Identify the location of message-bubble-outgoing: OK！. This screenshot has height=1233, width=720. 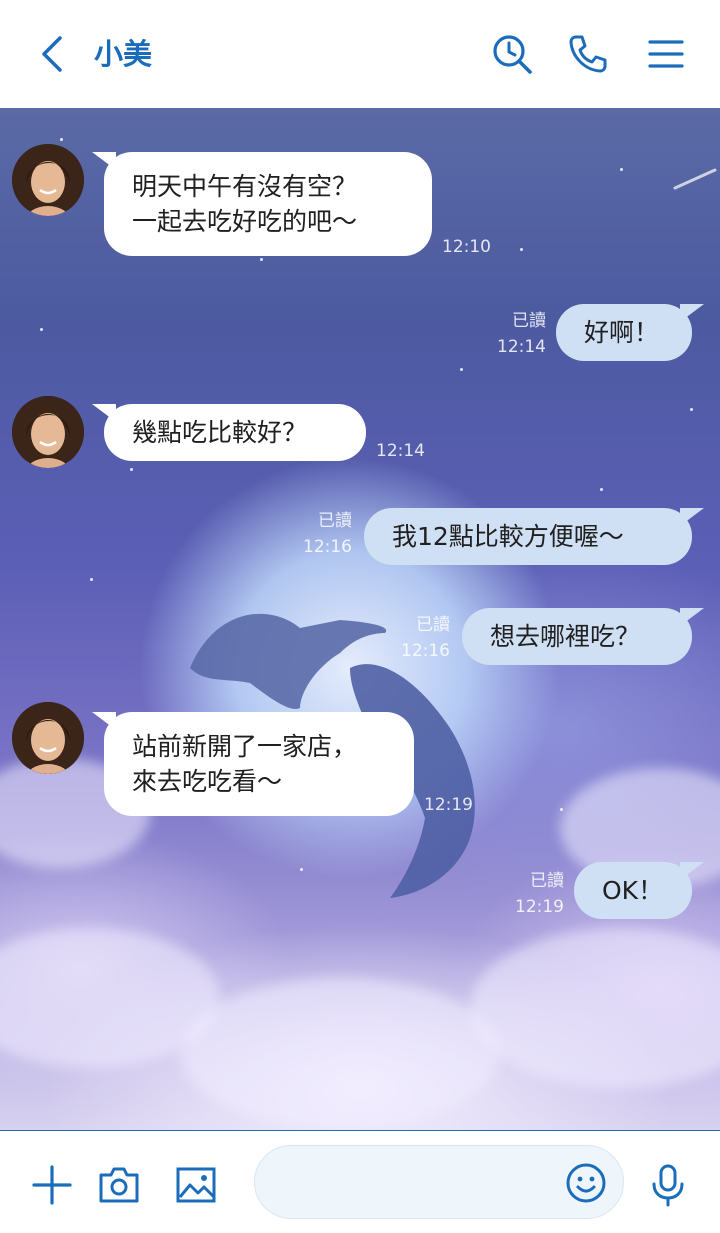
(633, 890).